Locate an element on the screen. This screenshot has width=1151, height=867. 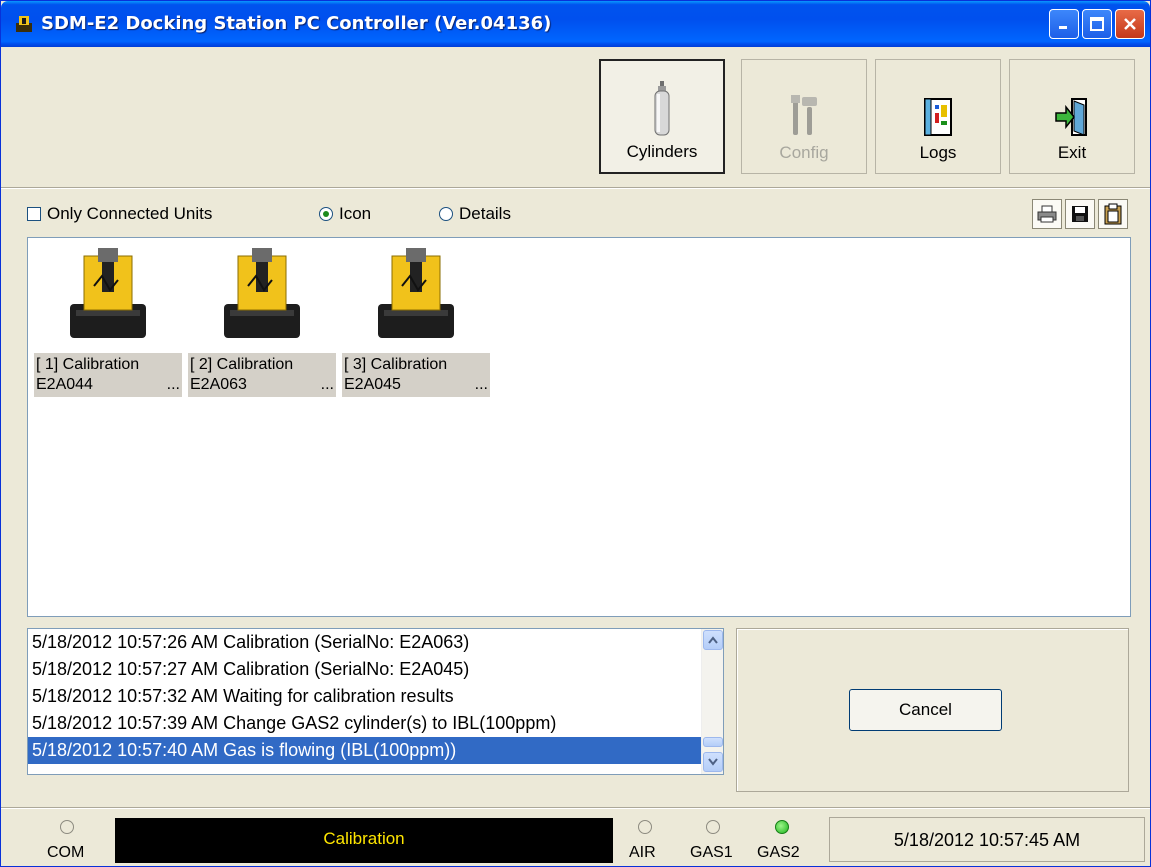
unit-serial: E2A063 is located at coordinates (218, 384).